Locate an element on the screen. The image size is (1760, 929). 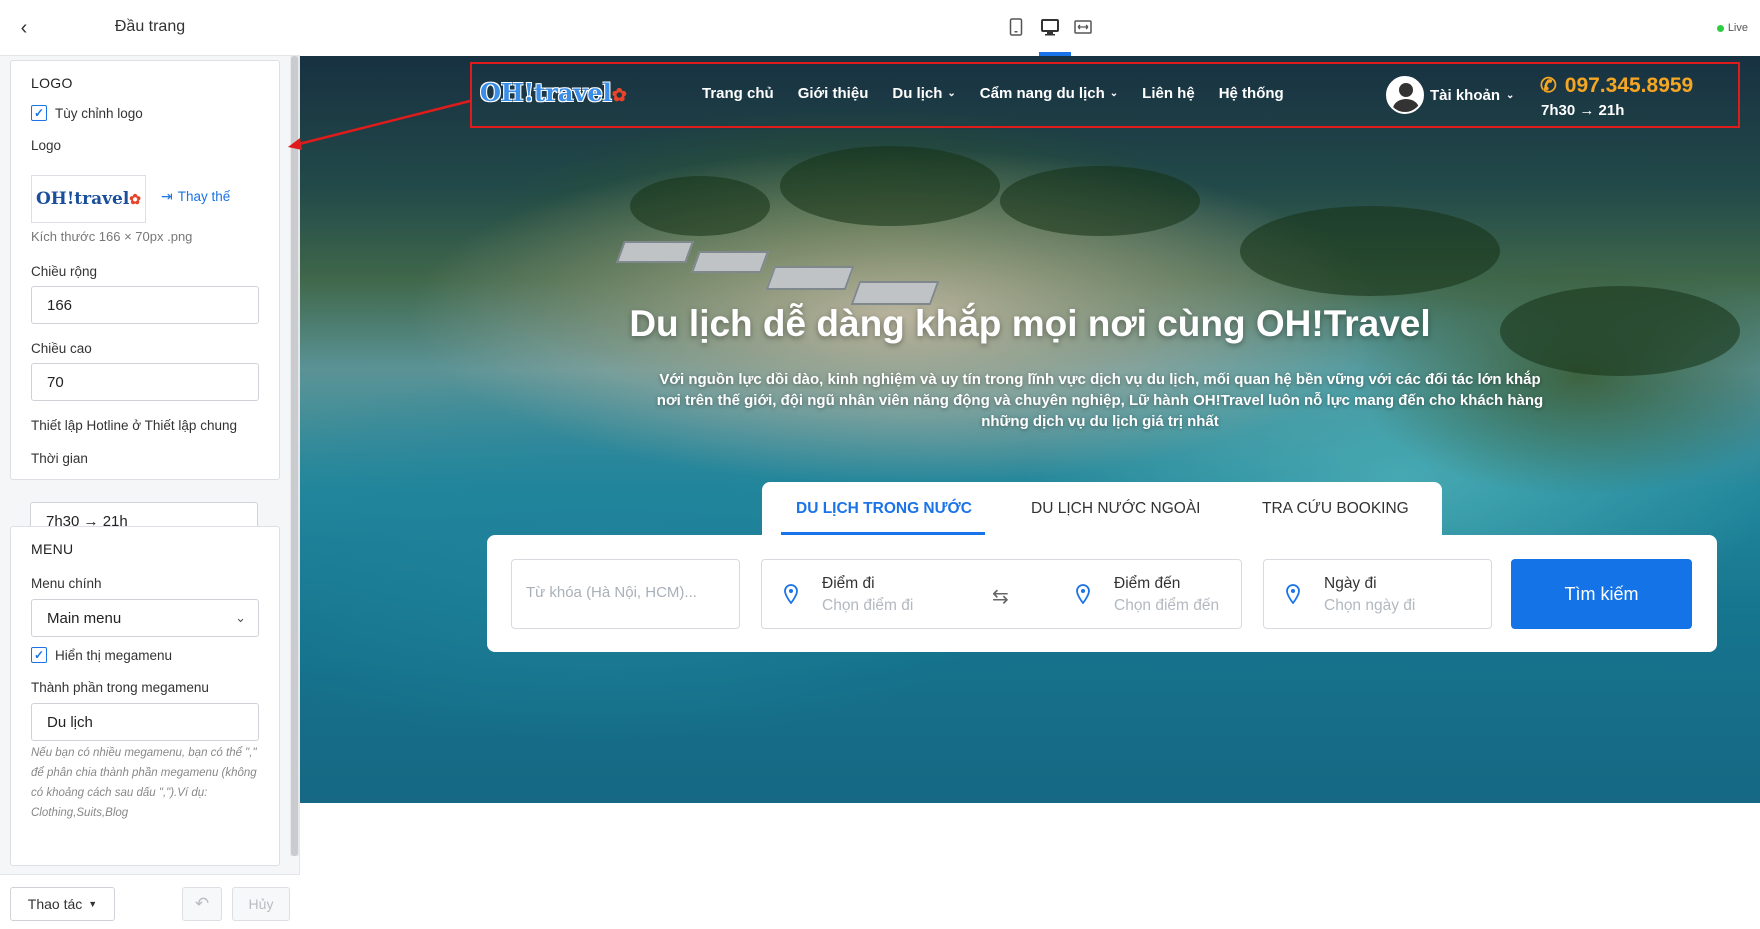
preview-toolbar: Live is located at coordinates (1030, 28).